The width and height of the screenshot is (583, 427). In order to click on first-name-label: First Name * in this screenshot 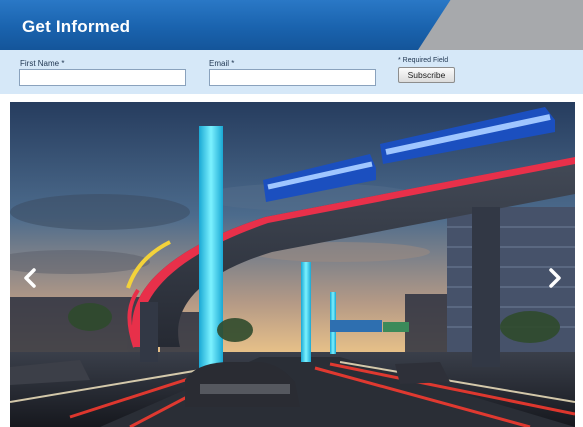, I will do `click(42, 63)`.